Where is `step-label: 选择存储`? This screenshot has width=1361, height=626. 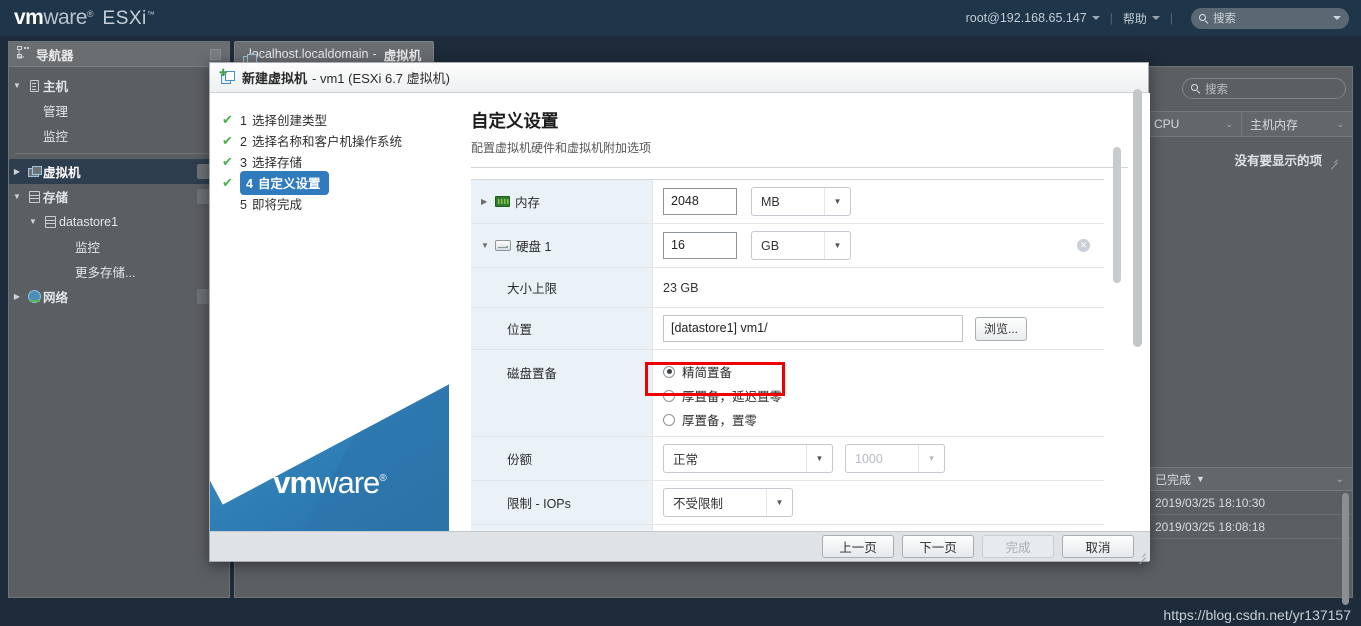 step-label: 选择存储 is located at coordinates (276, 163).